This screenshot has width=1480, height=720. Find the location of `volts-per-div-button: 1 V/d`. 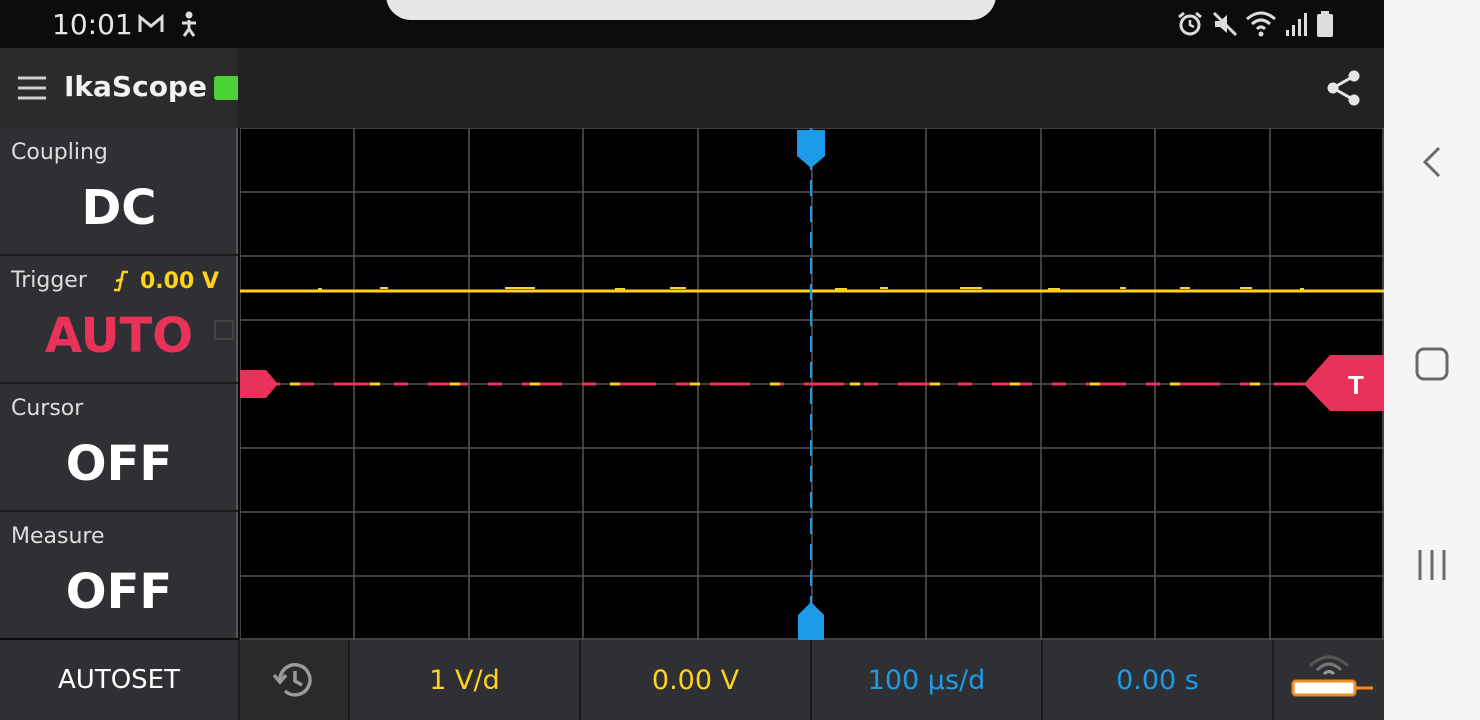

volts-per-div-button: 1 V/d is located at coordinates (465, 680).